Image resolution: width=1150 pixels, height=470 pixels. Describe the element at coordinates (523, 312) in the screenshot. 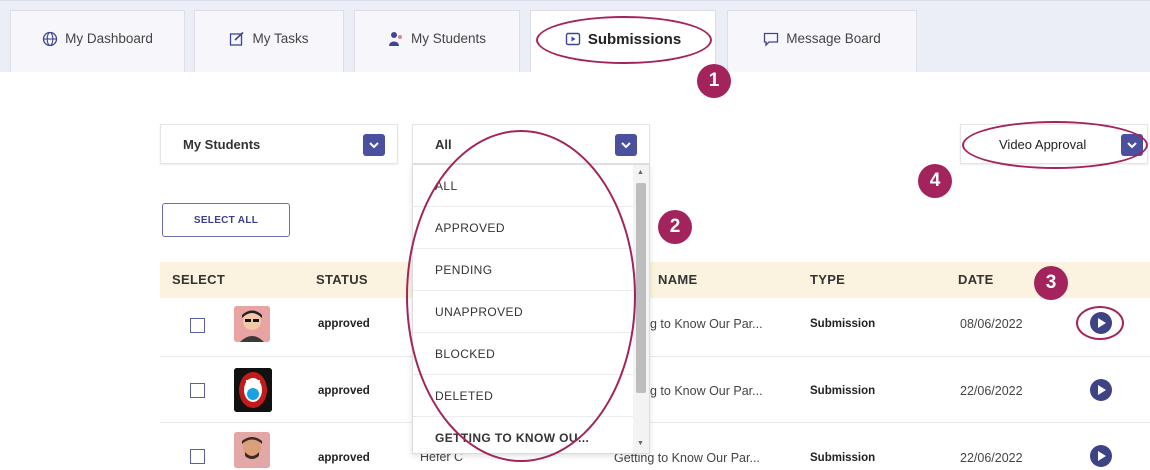

I see `option-unapproved: UNAPPROVED` at that location.